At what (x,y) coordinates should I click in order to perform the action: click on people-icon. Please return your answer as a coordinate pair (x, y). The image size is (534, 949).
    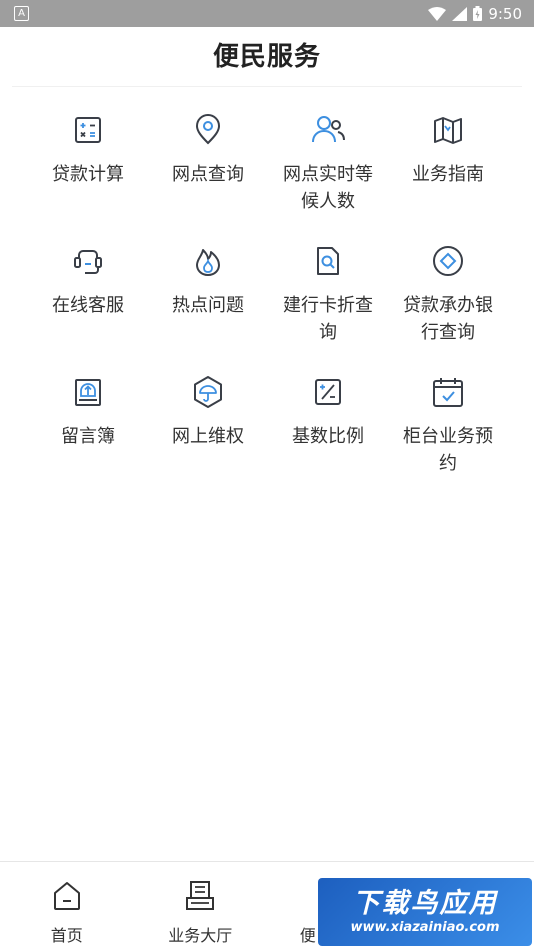
    Looking at the image, I should click on (328, 130).